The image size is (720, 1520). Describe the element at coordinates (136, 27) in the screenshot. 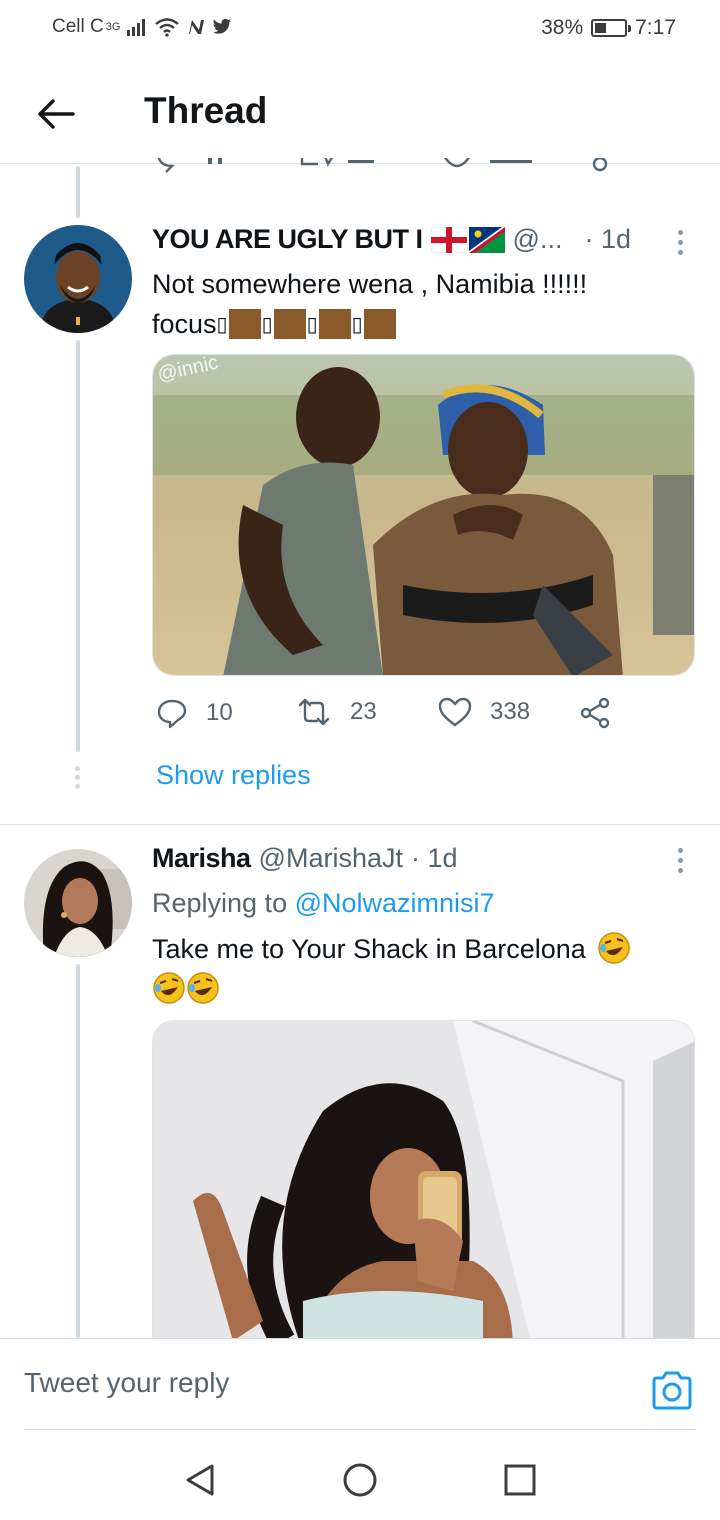

I see `signal-icon` at that location.